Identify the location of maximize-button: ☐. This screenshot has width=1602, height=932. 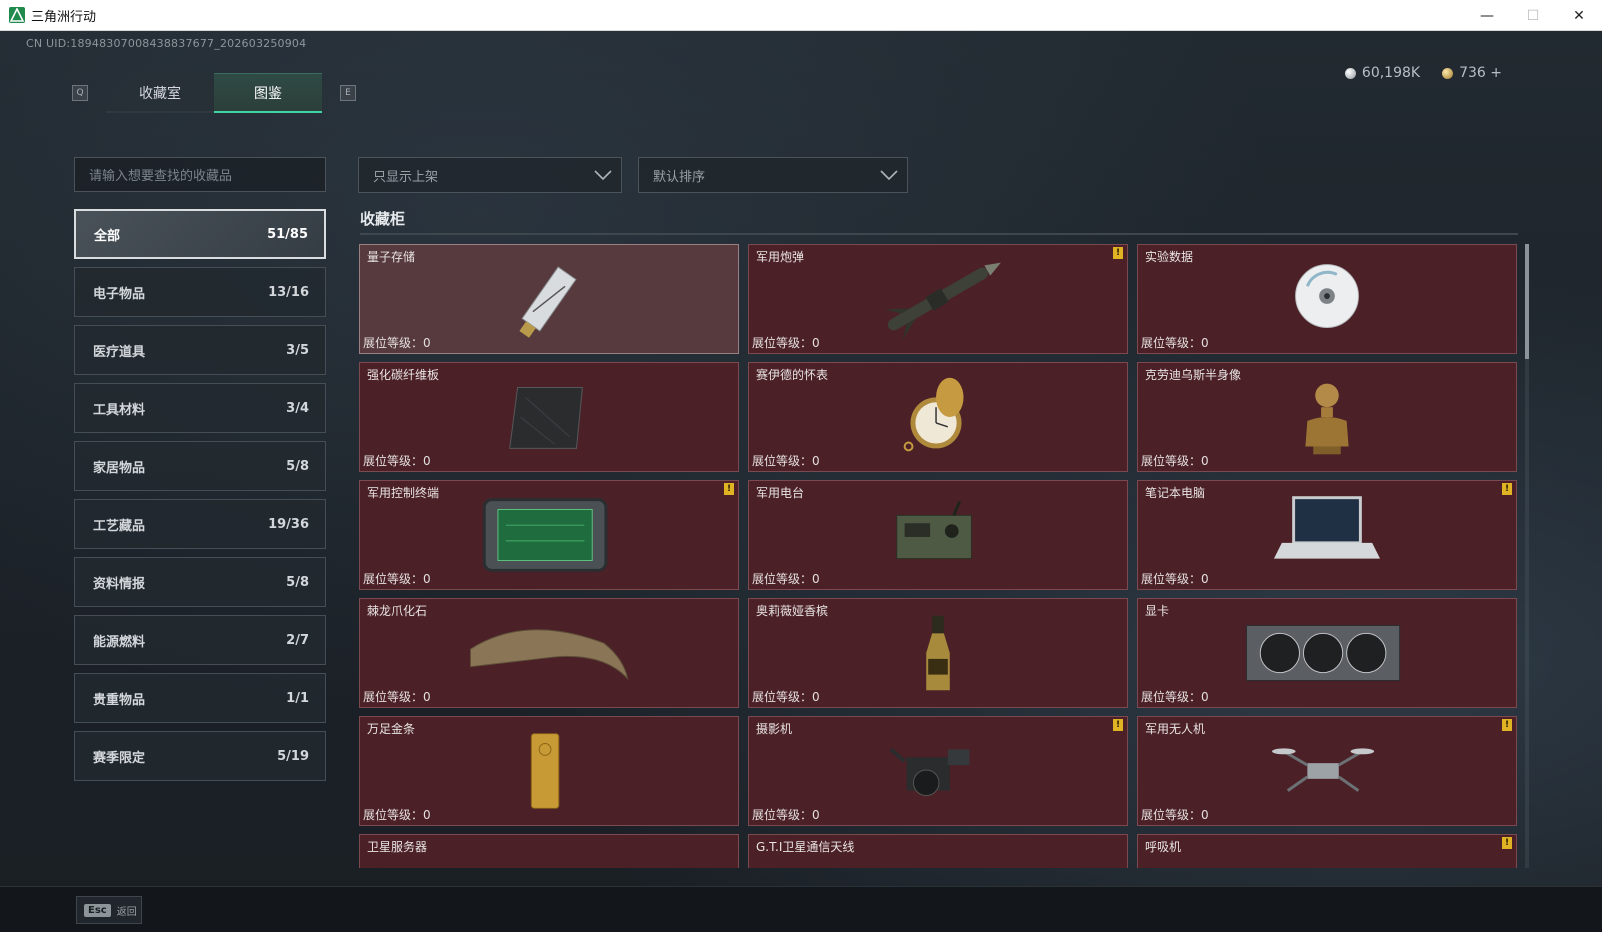
(1533, 15).